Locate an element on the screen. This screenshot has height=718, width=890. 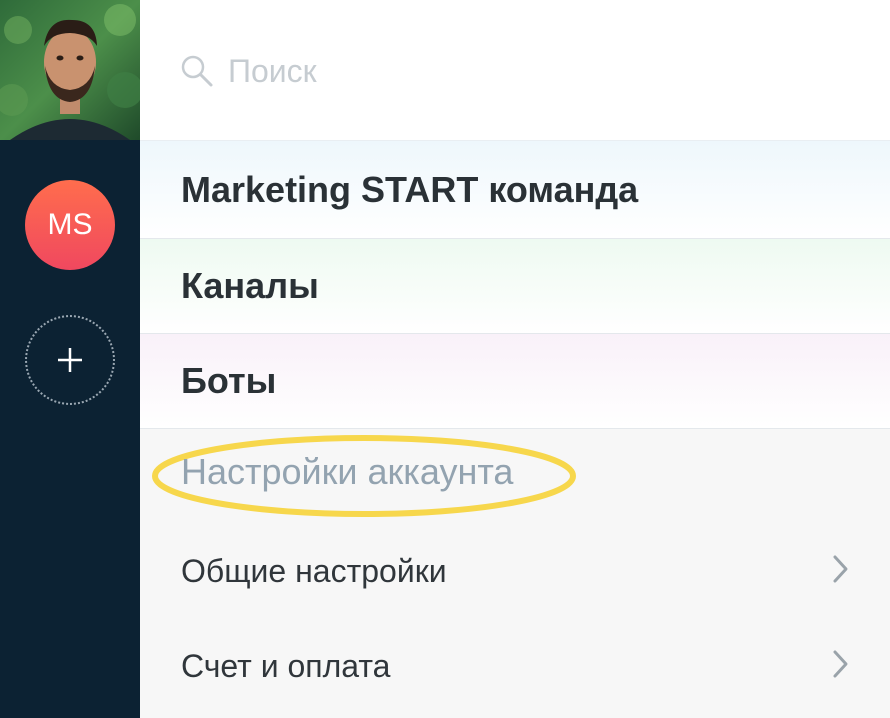
user-avatar is located at coordinates (70, 70).